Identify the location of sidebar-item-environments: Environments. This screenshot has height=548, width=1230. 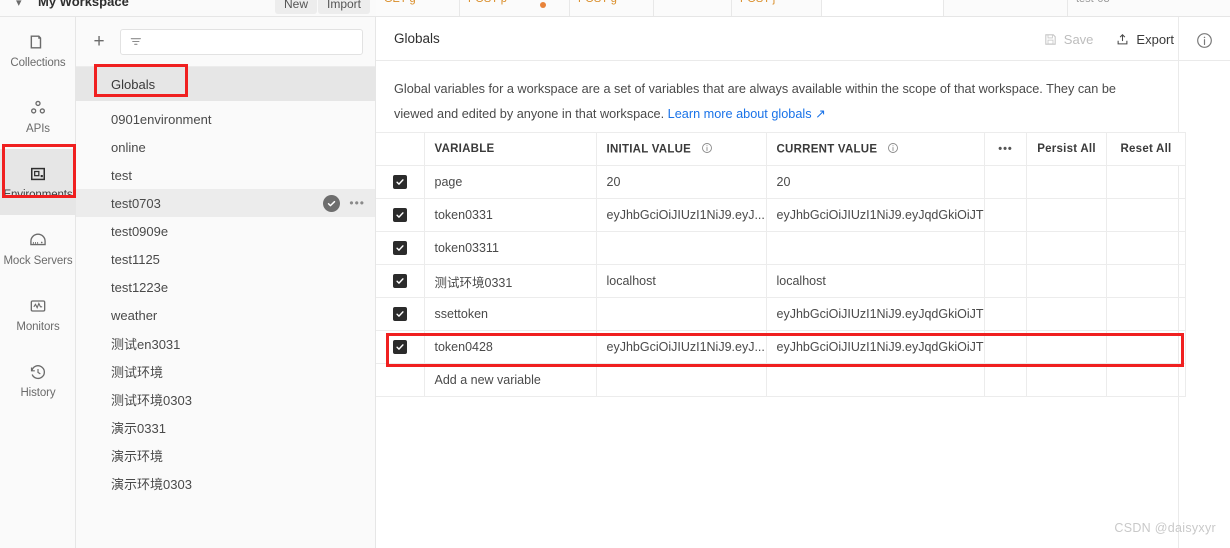
(38, 182).